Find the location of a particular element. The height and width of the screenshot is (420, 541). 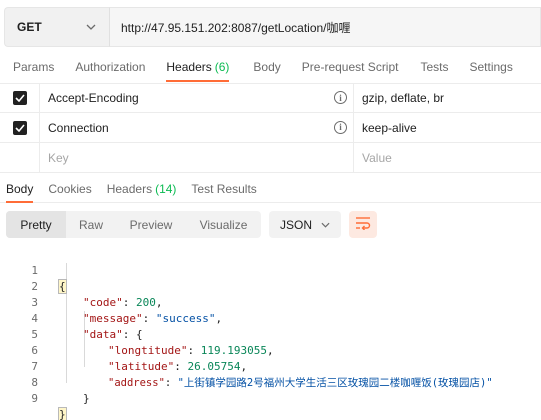

header-key: Accept-Encoding is located at coordinates (93, 98).